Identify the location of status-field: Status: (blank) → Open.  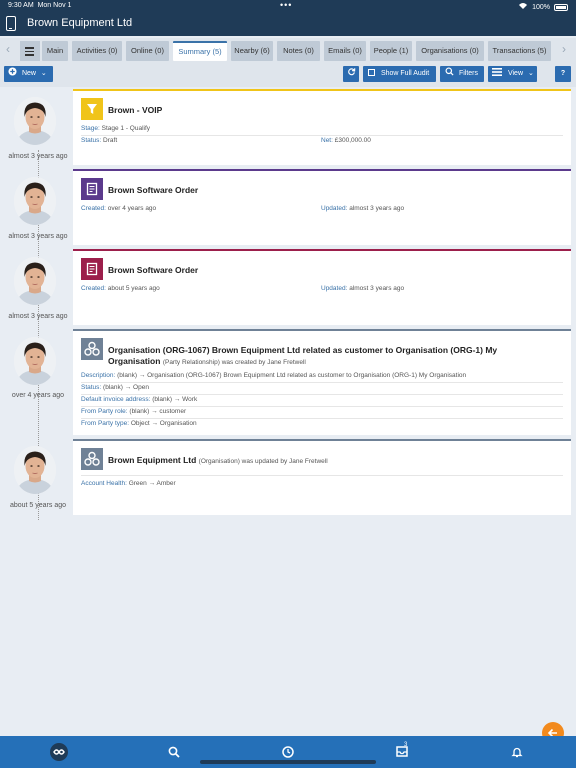
(115, 387).